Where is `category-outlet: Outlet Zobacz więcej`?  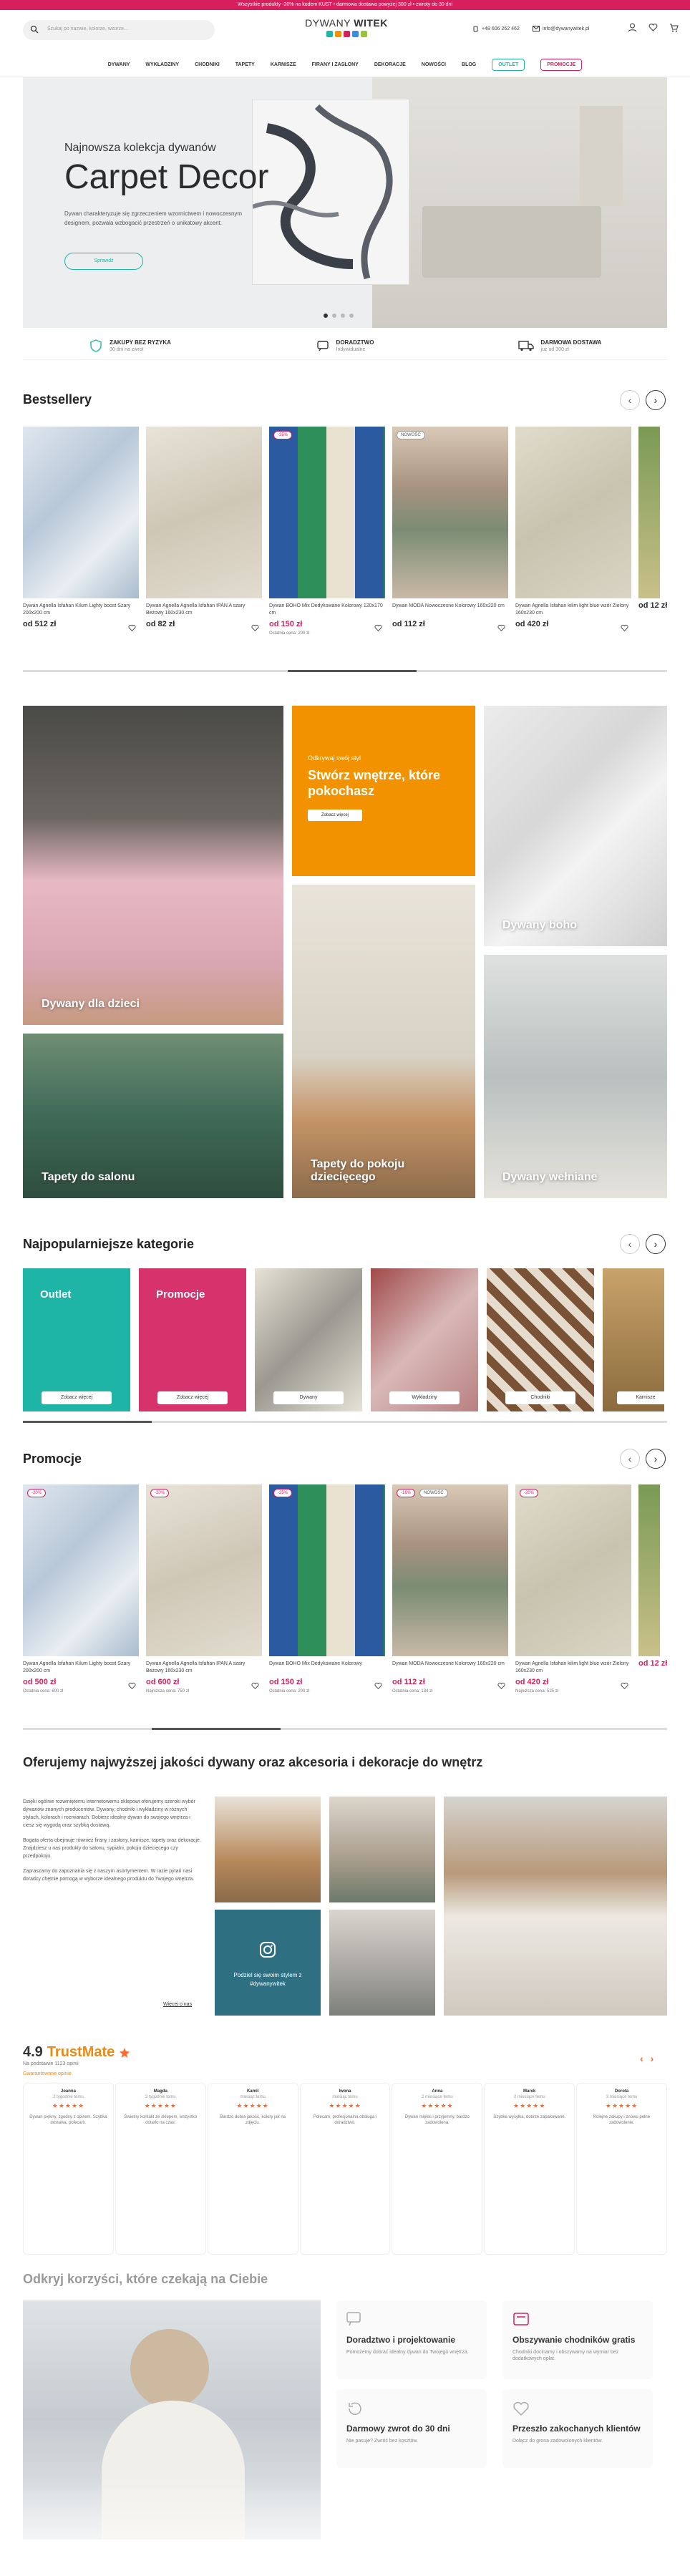
category-outlet: Outlet Zobacz więcej is located at coordinates (76, 1339).